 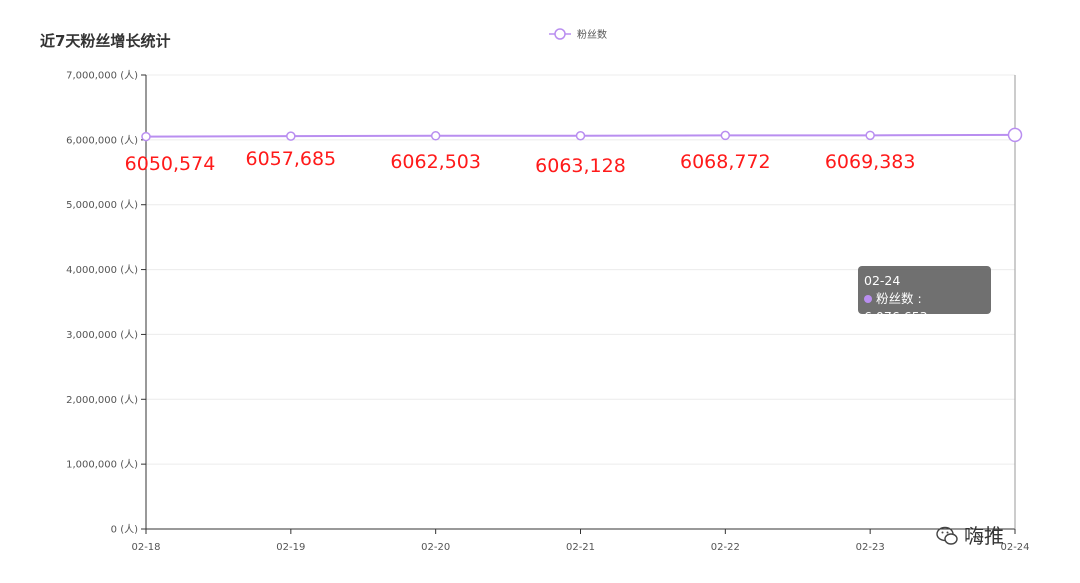 What do you see at coordinates (1014, 547) in the screenshot?
I see `x-tick-label: 02-24` at bounding box center [1014, 547].